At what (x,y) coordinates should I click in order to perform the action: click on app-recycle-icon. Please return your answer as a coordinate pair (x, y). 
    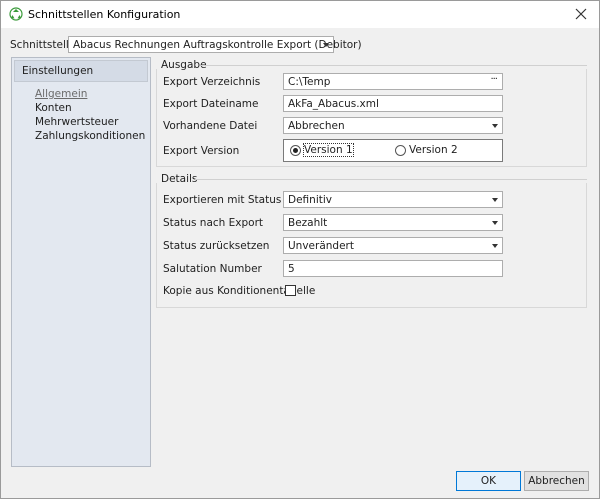
    Looking at the image, I should click on (16, 14).